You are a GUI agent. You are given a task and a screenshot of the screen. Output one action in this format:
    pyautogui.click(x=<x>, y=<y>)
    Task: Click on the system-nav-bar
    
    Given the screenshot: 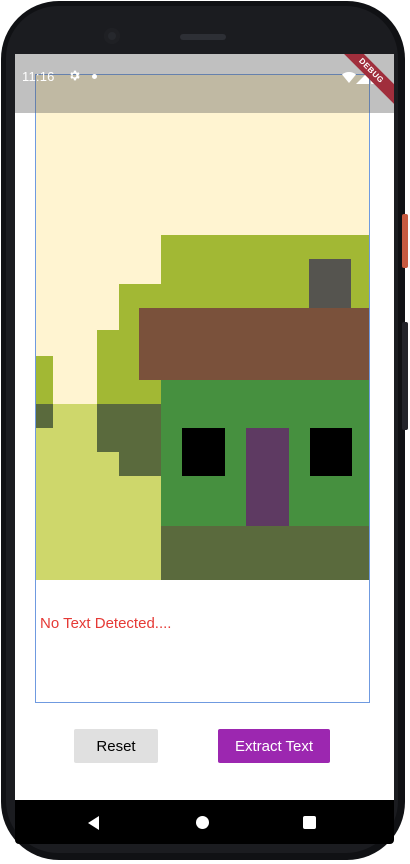 What is the action you would take?
    pyautogui.click(x=204, y=822)
    